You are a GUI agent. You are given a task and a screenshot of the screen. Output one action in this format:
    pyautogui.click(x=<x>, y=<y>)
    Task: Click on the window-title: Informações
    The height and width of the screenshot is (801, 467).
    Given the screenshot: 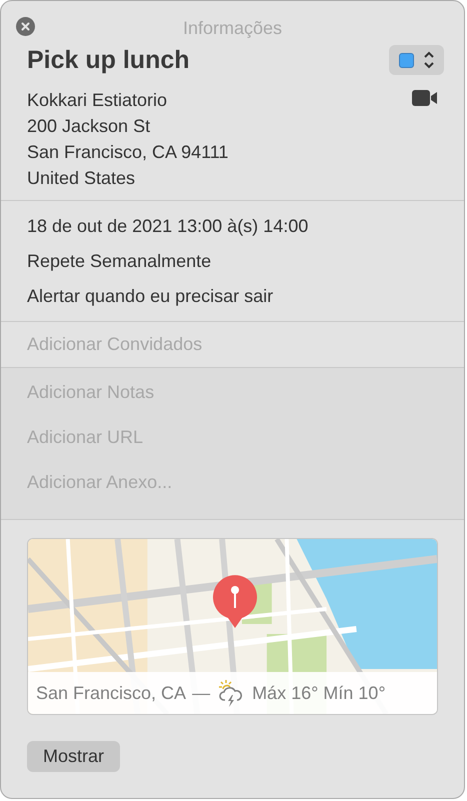 What is the action you would take?
    pyautogui.click(x=232, y=28)
    